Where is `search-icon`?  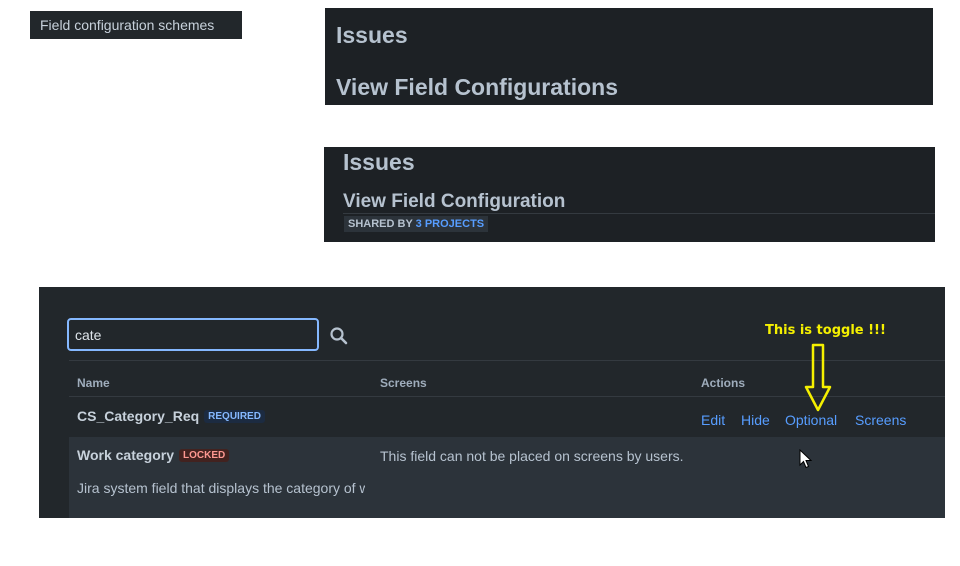 search-icon is located at coordinates (339, 336).